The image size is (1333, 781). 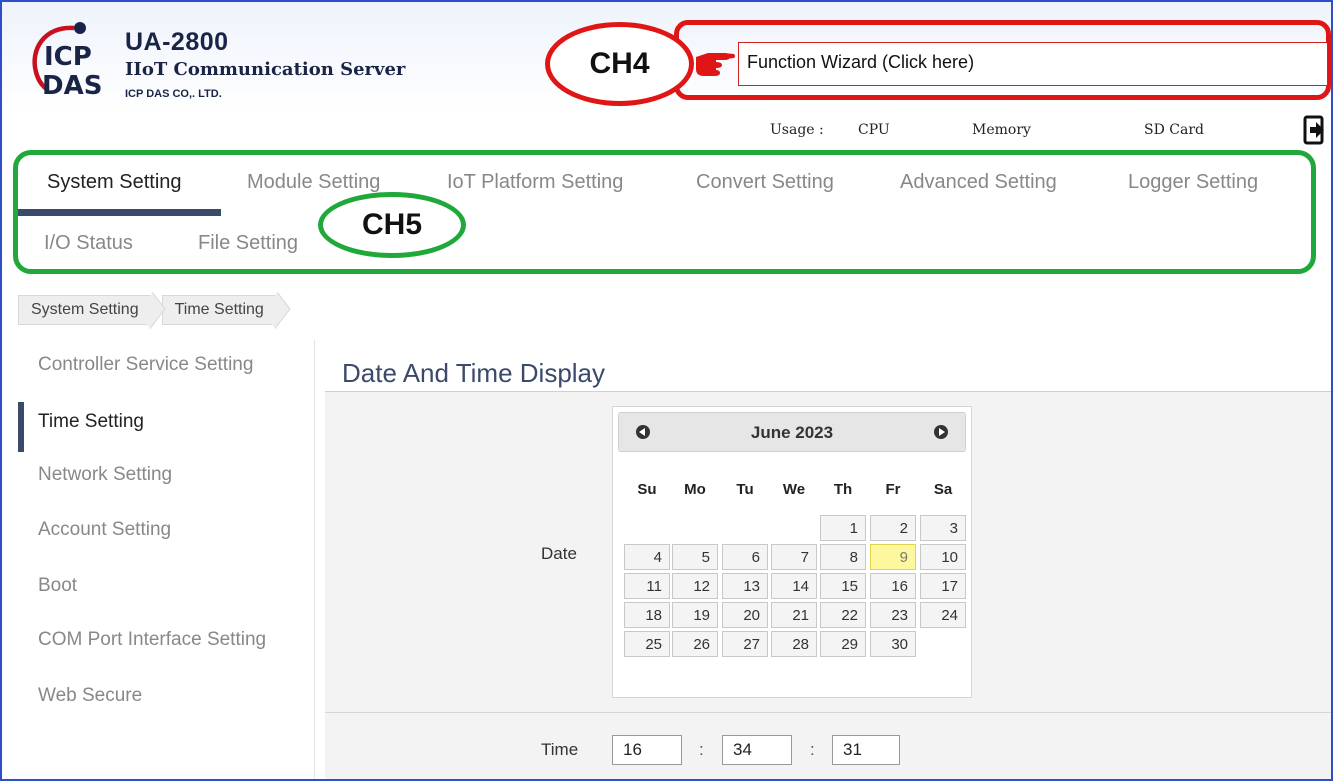 I want to click on weekday-label: Su, so click(x=647, y=489).